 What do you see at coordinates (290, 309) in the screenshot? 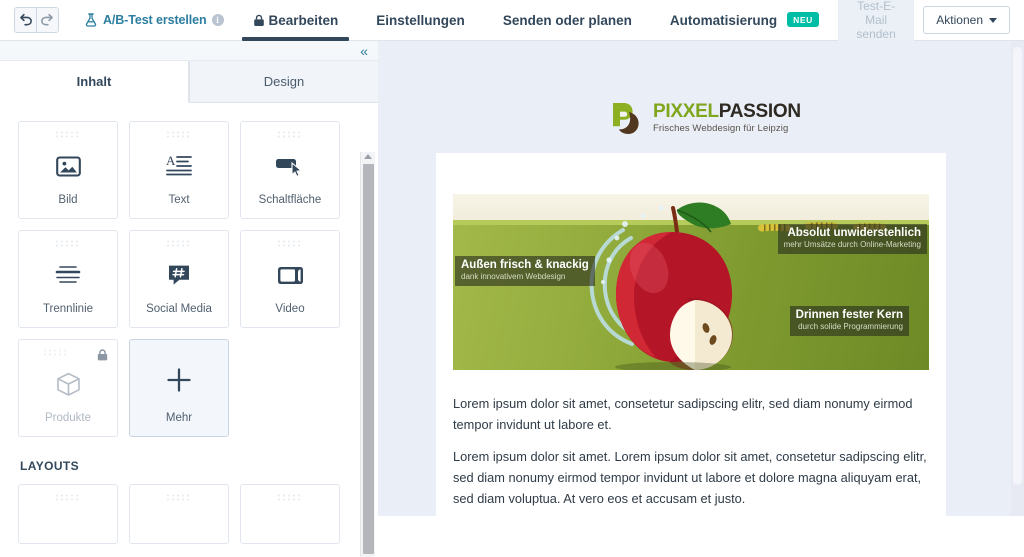
I see `block-card-video-label: Video` at bounding box center [290, 309].